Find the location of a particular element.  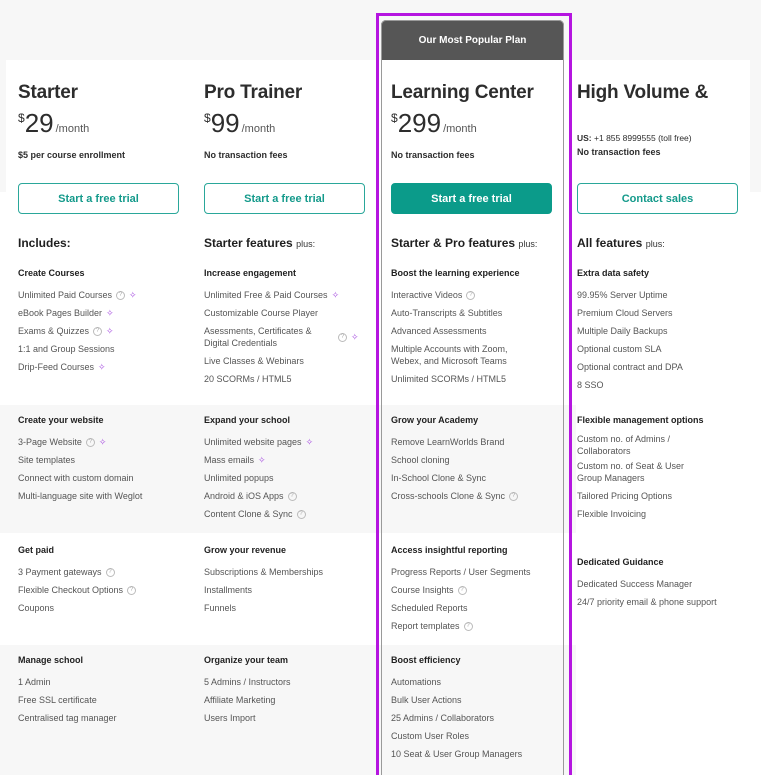

feature-label: Interactive Videos is located at coordinates (427, 295).